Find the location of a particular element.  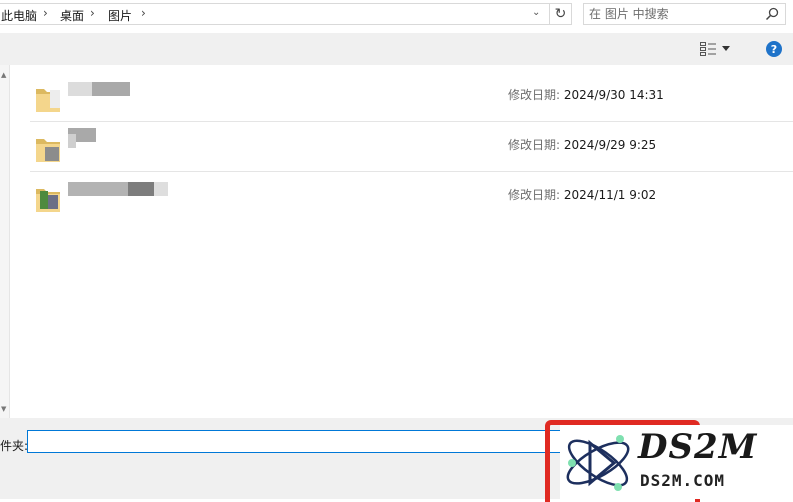

list-item: 修改日期: 2024/11/1 9:02 is located at coordinates (411, 196).